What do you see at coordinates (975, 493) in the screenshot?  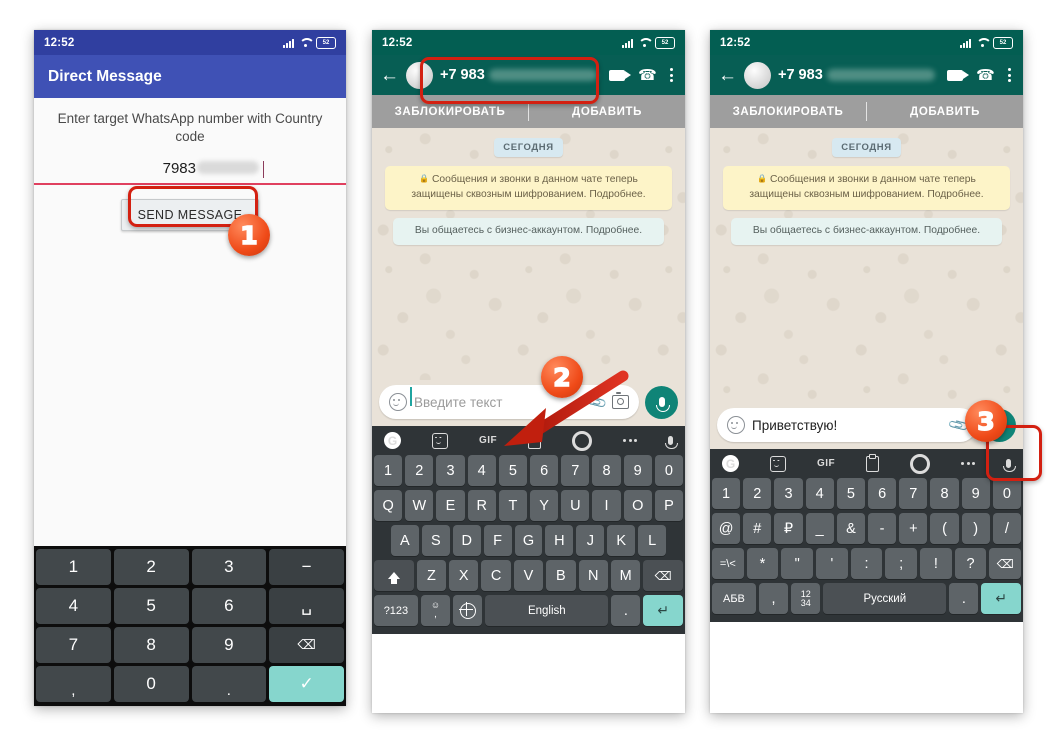 I see `key-9: 9` at bounding box center [975, 493].